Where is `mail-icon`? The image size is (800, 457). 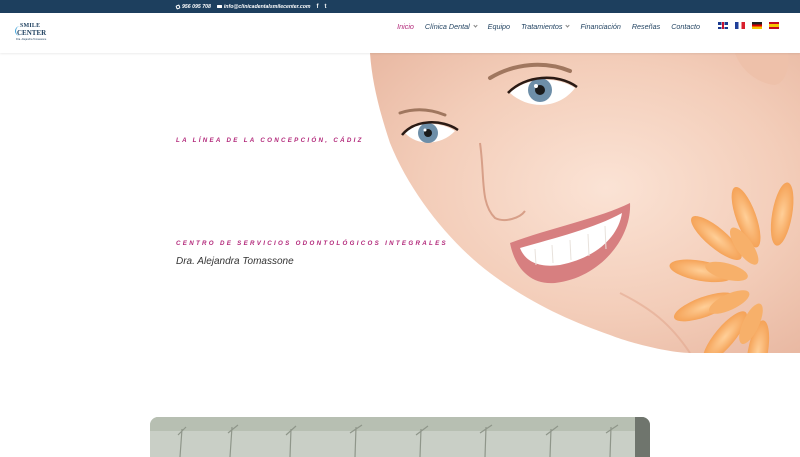
mail-icon is located at coordinates (219, 6).